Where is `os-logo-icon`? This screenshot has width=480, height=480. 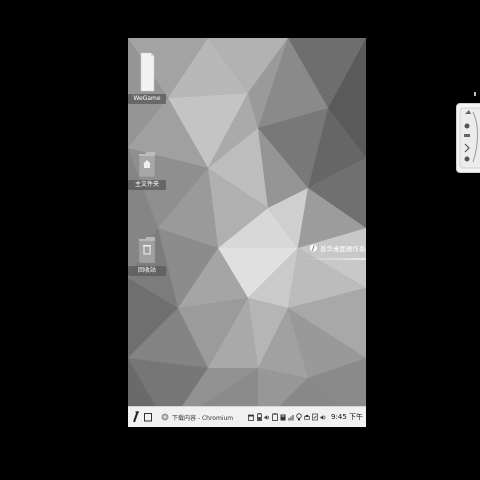 os-logo-icon is located at coordinates (313, 248).